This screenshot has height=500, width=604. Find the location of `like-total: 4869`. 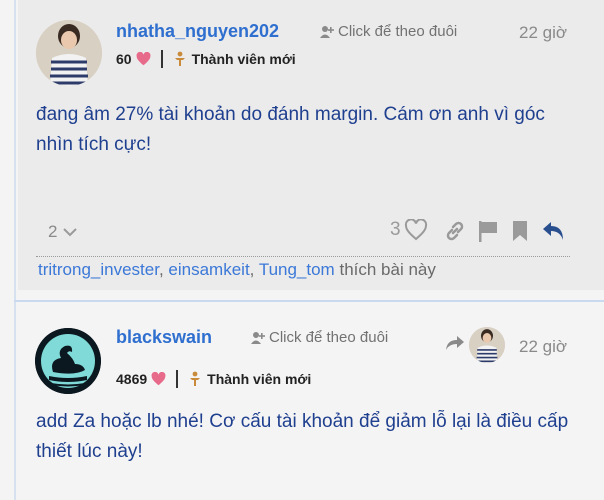

like-total: 4869 is located at coordinates (132, 379).